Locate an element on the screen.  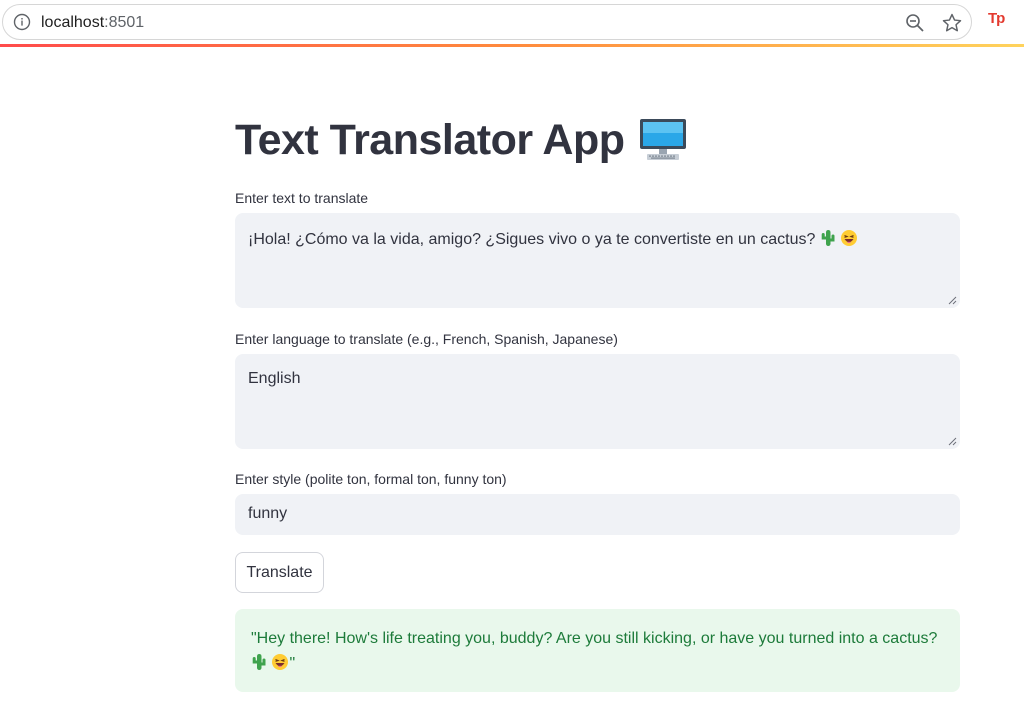
title-row: Text Translator App is located at coordinates (461, 140).